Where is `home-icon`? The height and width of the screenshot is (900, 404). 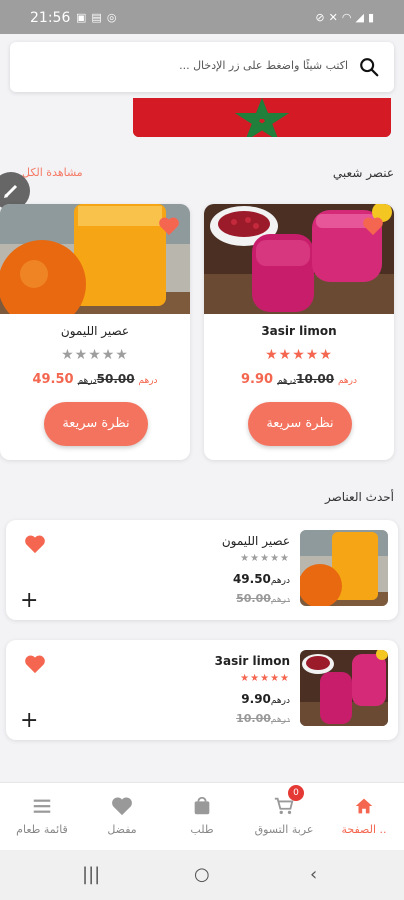 home-icon is located at coordinates (364, 806).